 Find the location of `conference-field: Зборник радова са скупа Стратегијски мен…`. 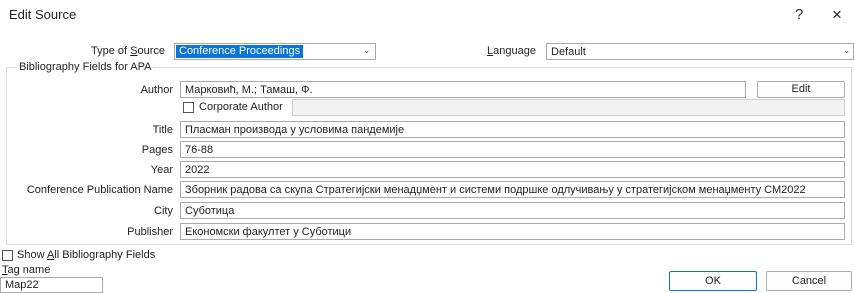

conference-field: Зборник радова са скупа Стратегијски мен… is located at coordinates (512, 189).